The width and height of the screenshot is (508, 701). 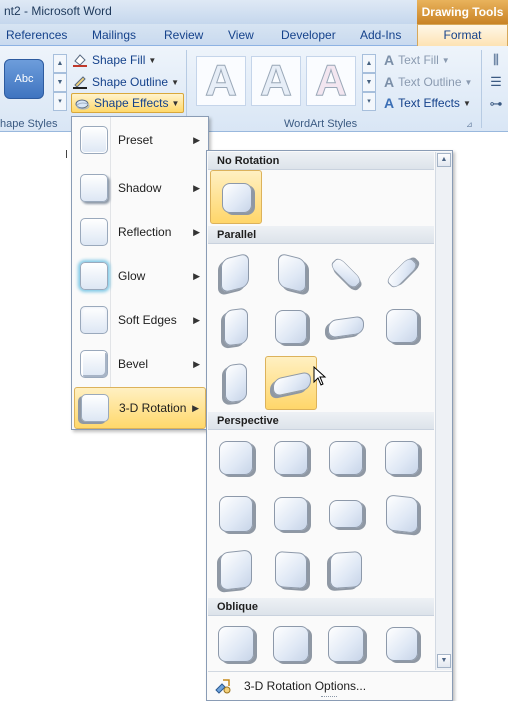 I want to click on text-effects-button: A Text Effects ▼, so click(x=427, y=103).